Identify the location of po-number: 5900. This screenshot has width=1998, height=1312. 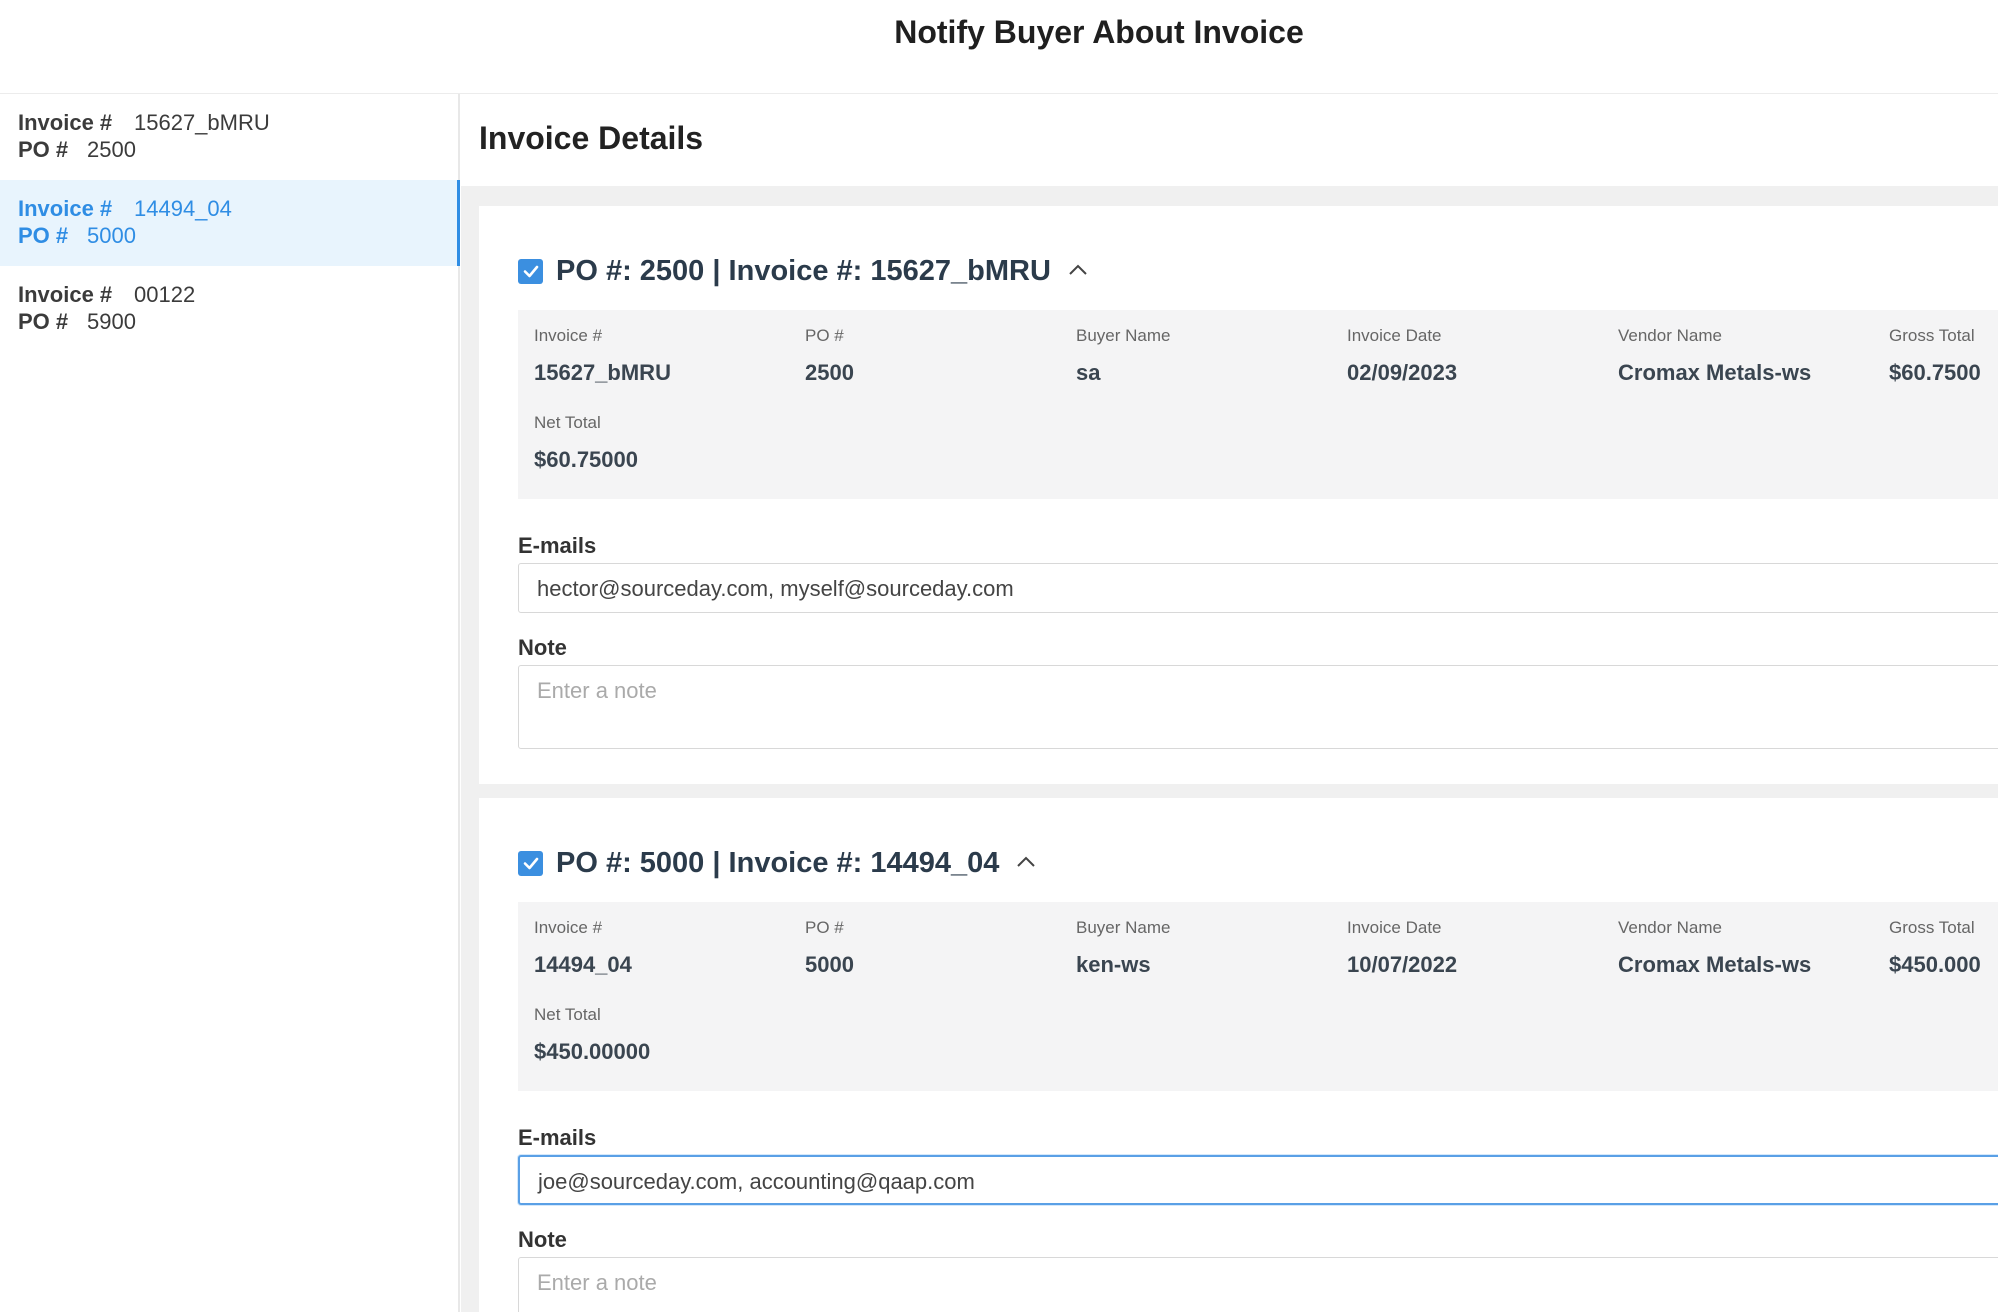
(111, 321).